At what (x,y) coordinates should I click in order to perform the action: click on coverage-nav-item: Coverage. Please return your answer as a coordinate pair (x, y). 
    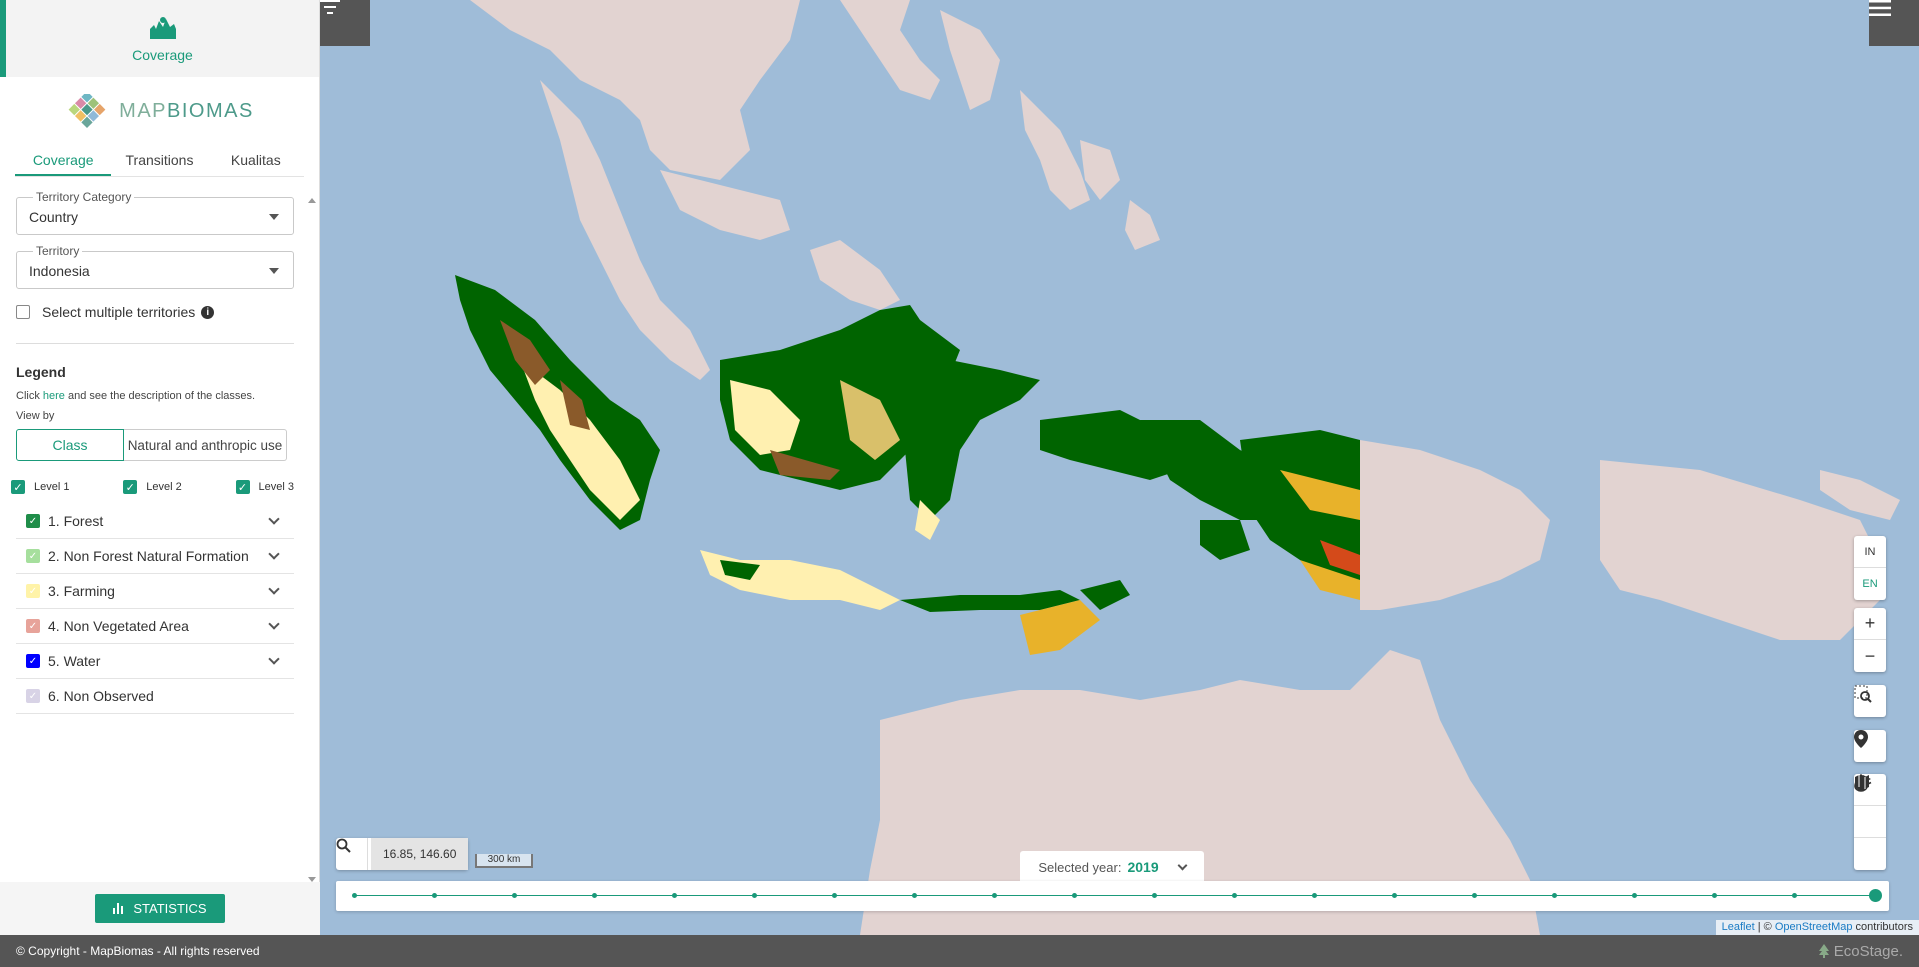
    Looking at the image, I should click on (159, 38).